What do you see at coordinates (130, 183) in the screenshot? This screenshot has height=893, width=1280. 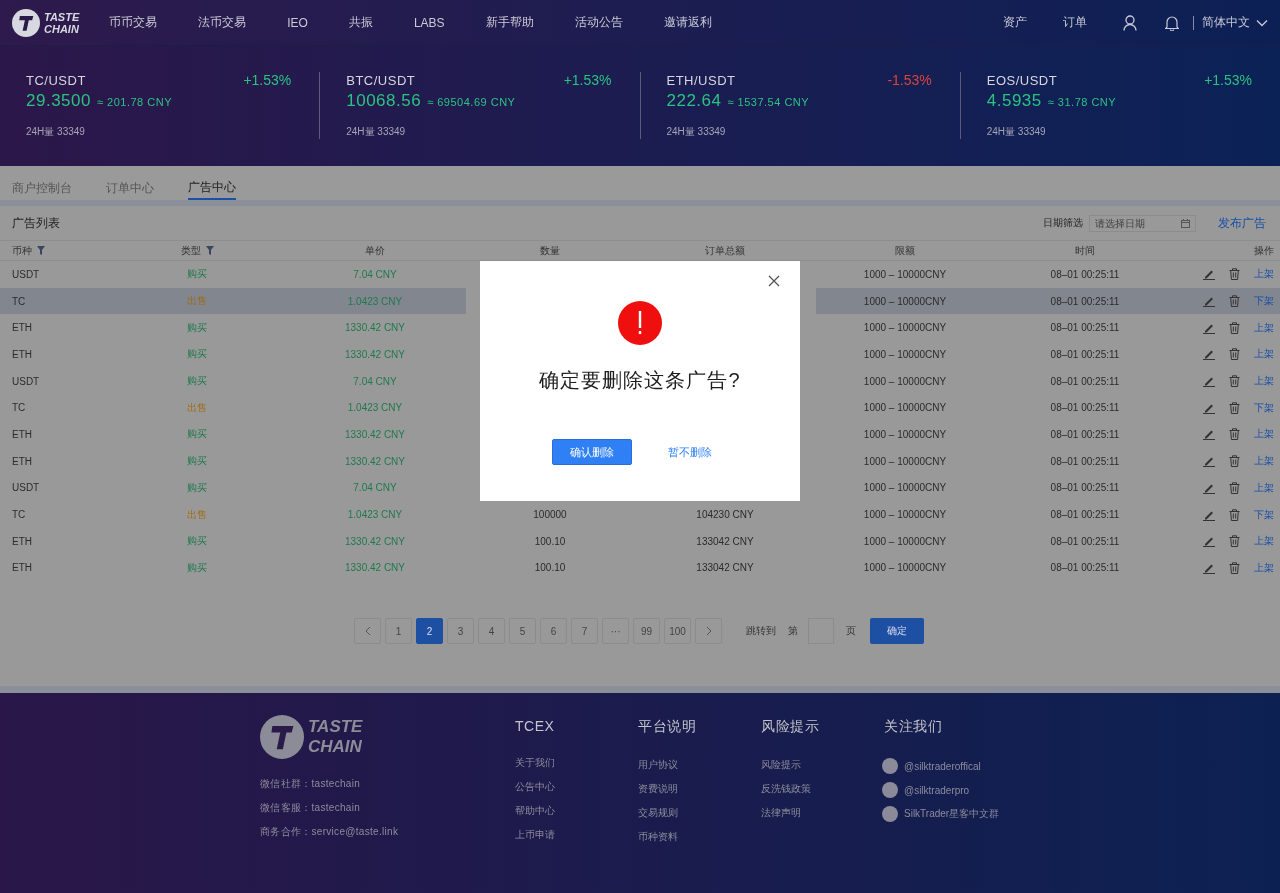 I see `tab: 订单中心` at bounding box center [130, 183].